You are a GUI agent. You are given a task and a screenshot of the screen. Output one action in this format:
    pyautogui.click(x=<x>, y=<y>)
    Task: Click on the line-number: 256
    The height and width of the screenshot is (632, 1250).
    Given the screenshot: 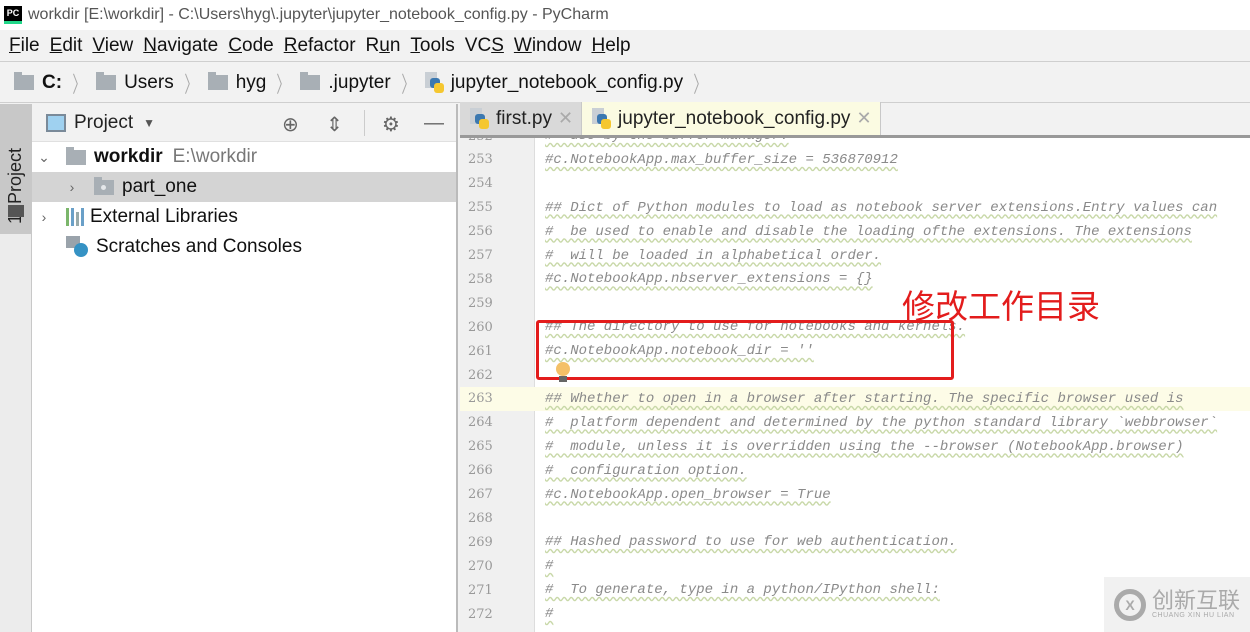 What is the action you would take?
    pyautogui.click(x=480, y=232)
    